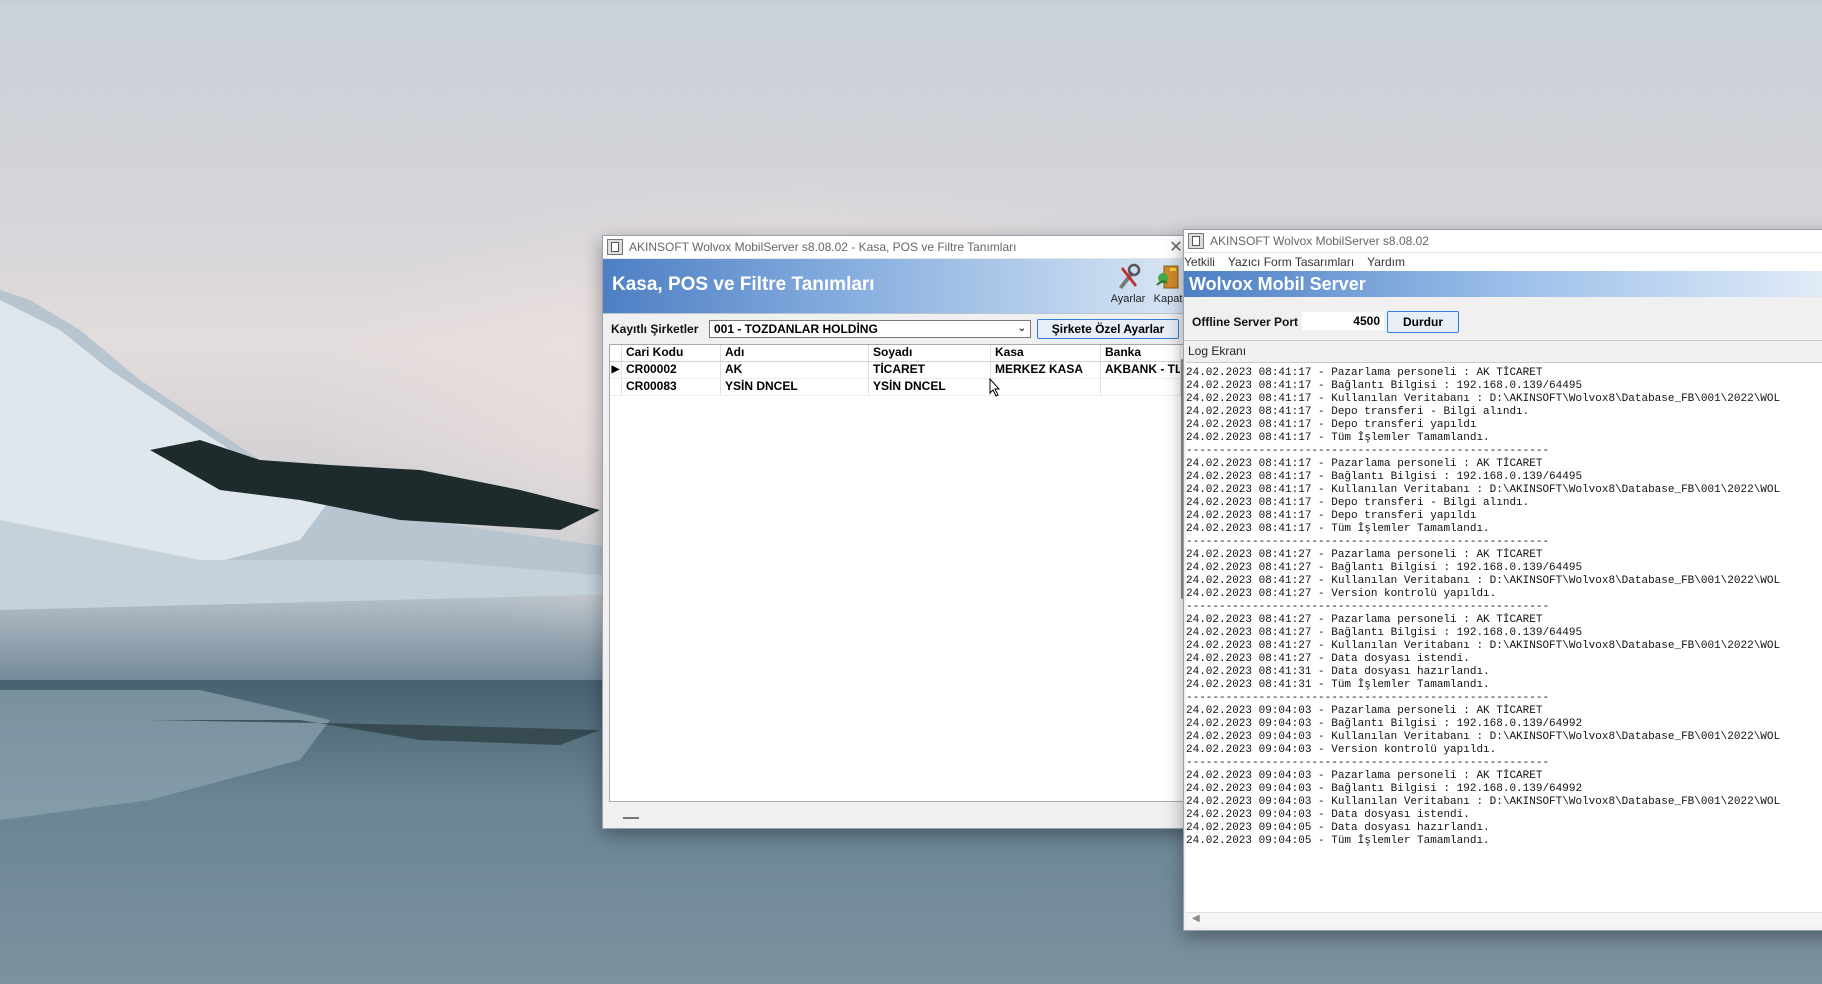 This screenshot has height=984, width=1822. Describe the element at coordinates (1386, 262) in the screenshot. I see `menu-item-help: Yardım` at that location.